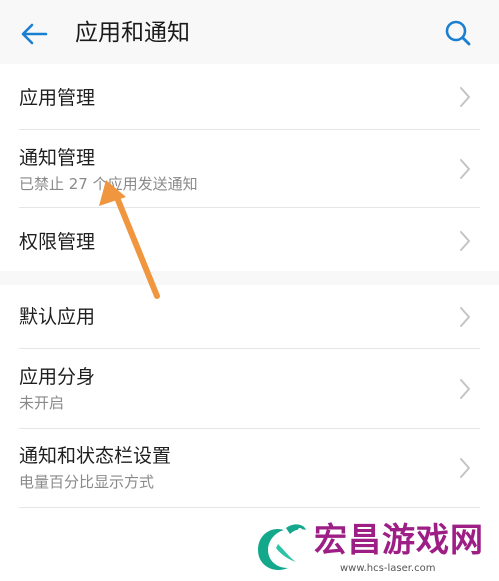 This screenshot has height=581, width=499. What do you see at coordinates (108, 184) in the screenshot?
I see `item-subtitle: 已禁止 27 个应用发送通知` at bounding box center [108, 184].